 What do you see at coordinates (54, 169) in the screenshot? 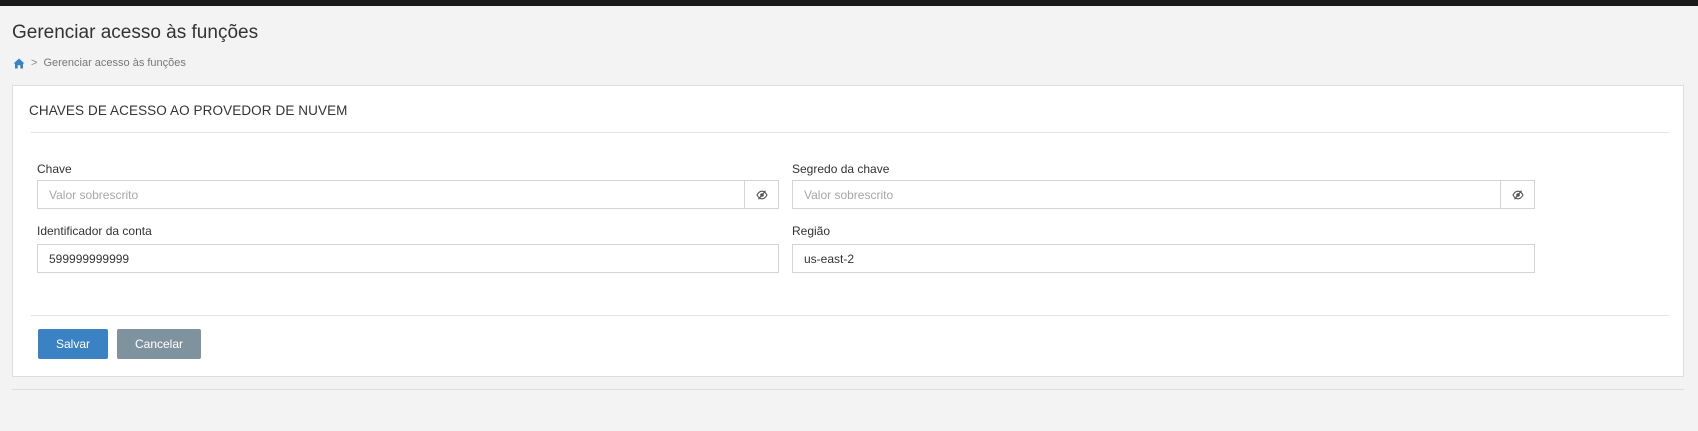
I see `key-label: Chave` at bounding box center [54, 169].